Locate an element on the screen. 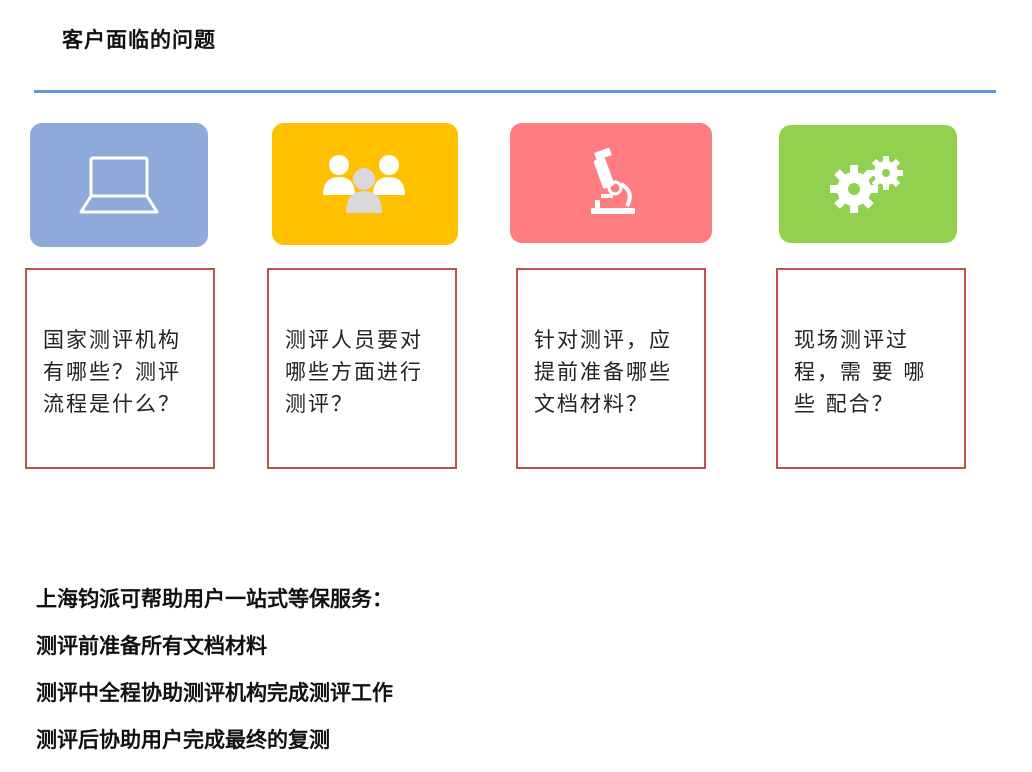 This screenshot has height=772, width=1032. service-item: 测评中全程协助测评机构完成测评工作 is located at coordinates (214, 693).